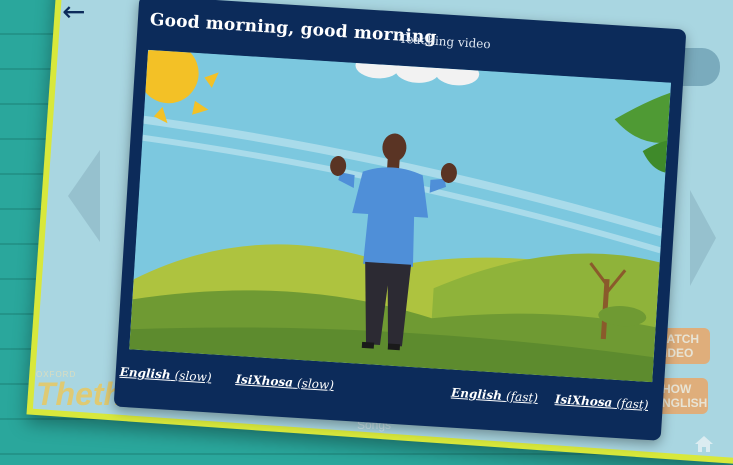 The height and width of the screenshot is (465, 733). I want to click on link-english-fast: English (fast), so click(495, 395).